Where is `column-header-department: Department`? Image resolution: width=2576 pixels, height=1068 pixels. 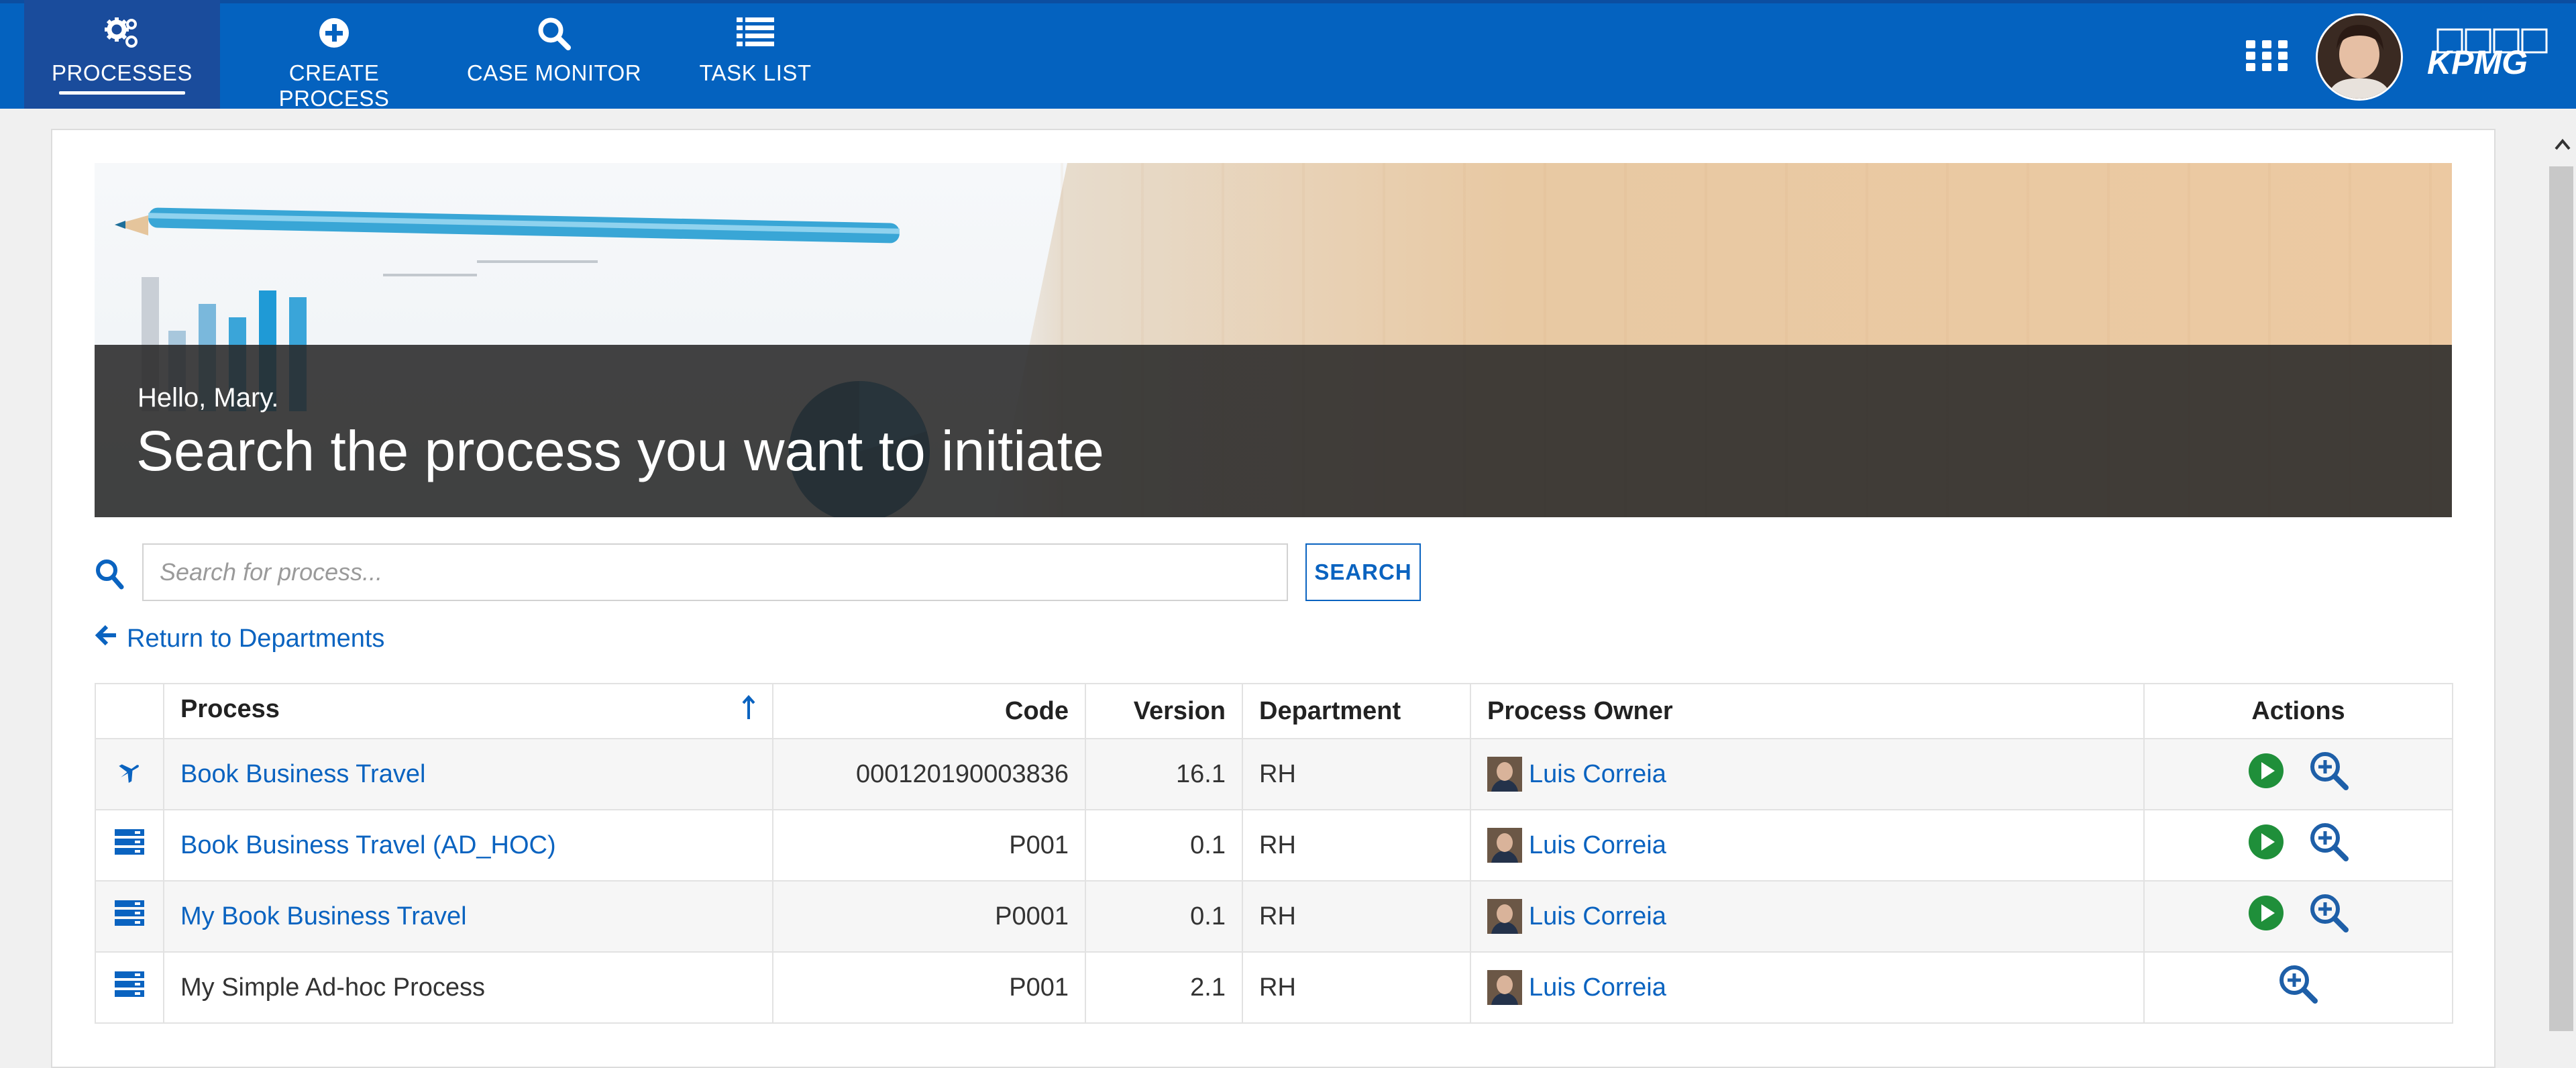 column-header-department: Department is located at coordinates (1356, 711).